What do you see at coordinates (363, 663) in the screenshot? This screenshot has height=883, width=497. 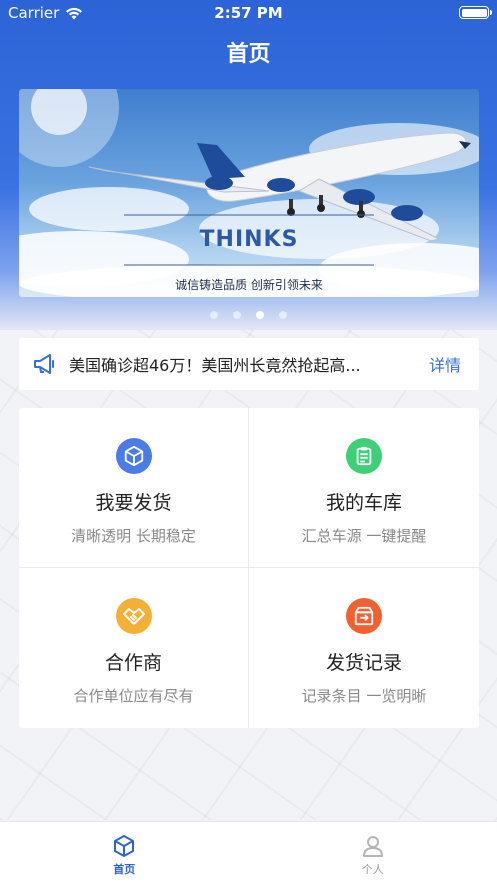 I see `feature-title: 发货记录` at bounding box center [363, 663].